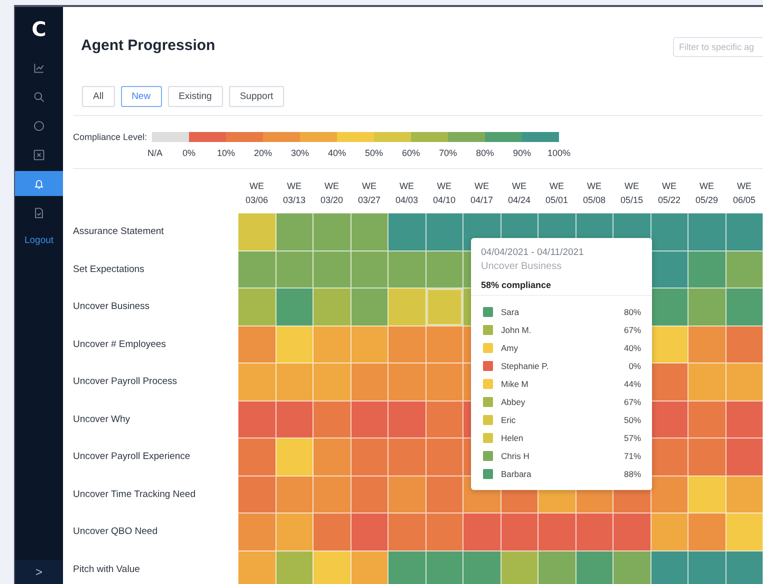 This screenshot has height=584, width=763. Describe the element at coordinates (39, 183) in the screenshot. I see `nav-item` at that location.